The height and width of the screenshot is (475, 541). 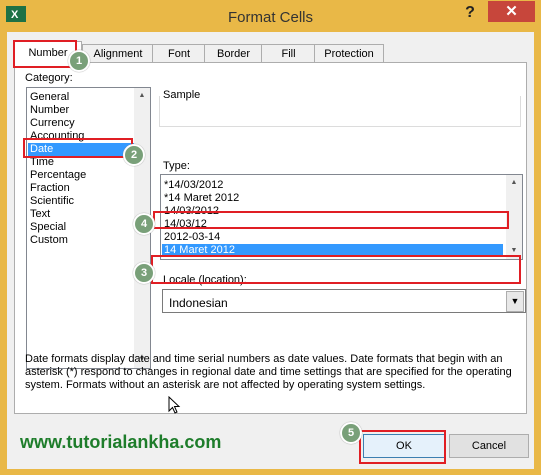 What do you see at coordinates (470, 13) in the screenshot?
I see `help-button: ?` at bounding box center [470, 13].